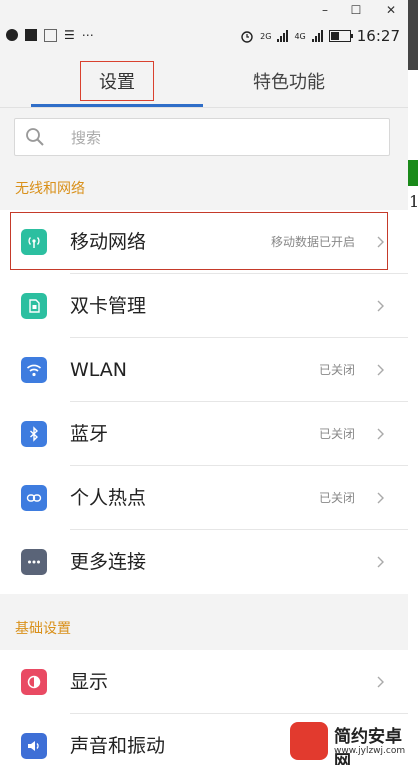 Image resolution: width=418 pixels, height=765 pixels. What do you see at coordinates (34, 242) in the screenshot?
I see `antenna-icon` at bounding box center [34, 242].